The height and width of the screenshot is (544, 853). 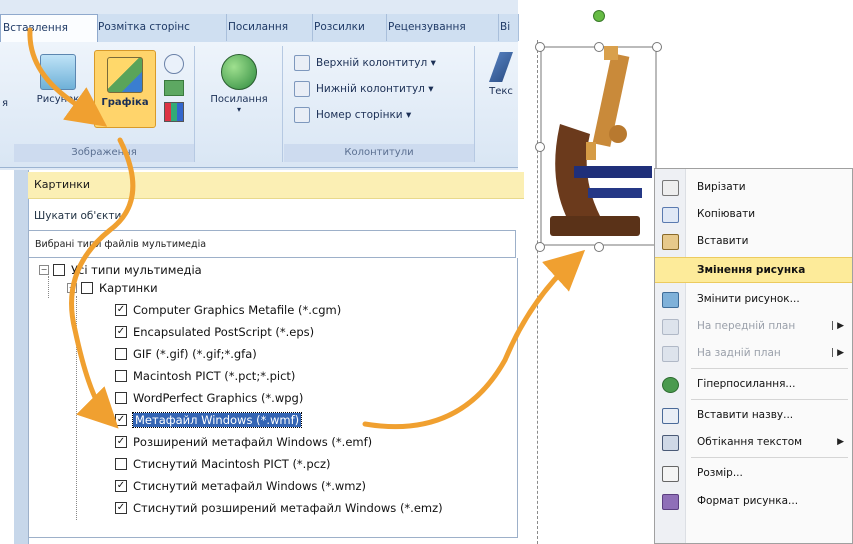 I want to click on microscope-mirror, so click(x=615, y=193).